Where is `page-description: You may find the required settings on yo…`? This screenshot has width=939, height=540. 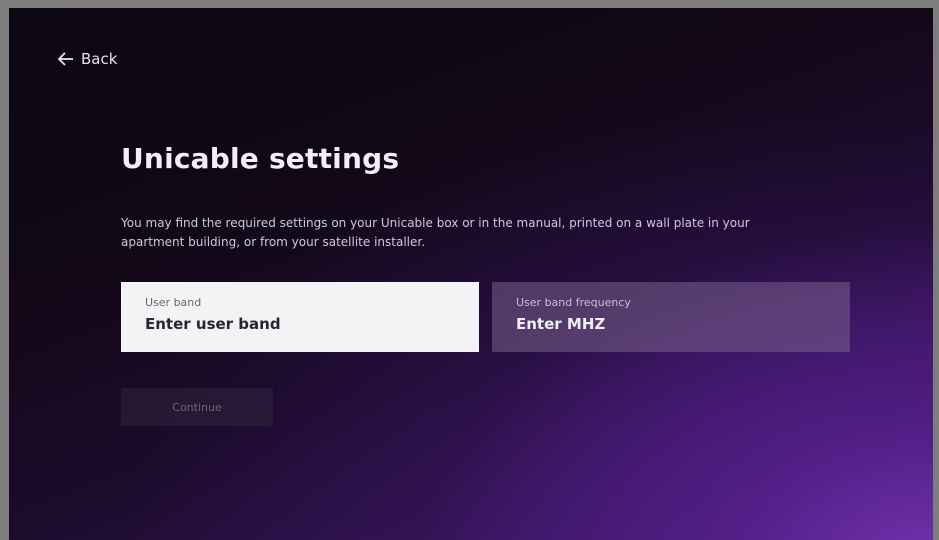
page-description: You may find the required settings on yo… is located at coordinates (435, 232).